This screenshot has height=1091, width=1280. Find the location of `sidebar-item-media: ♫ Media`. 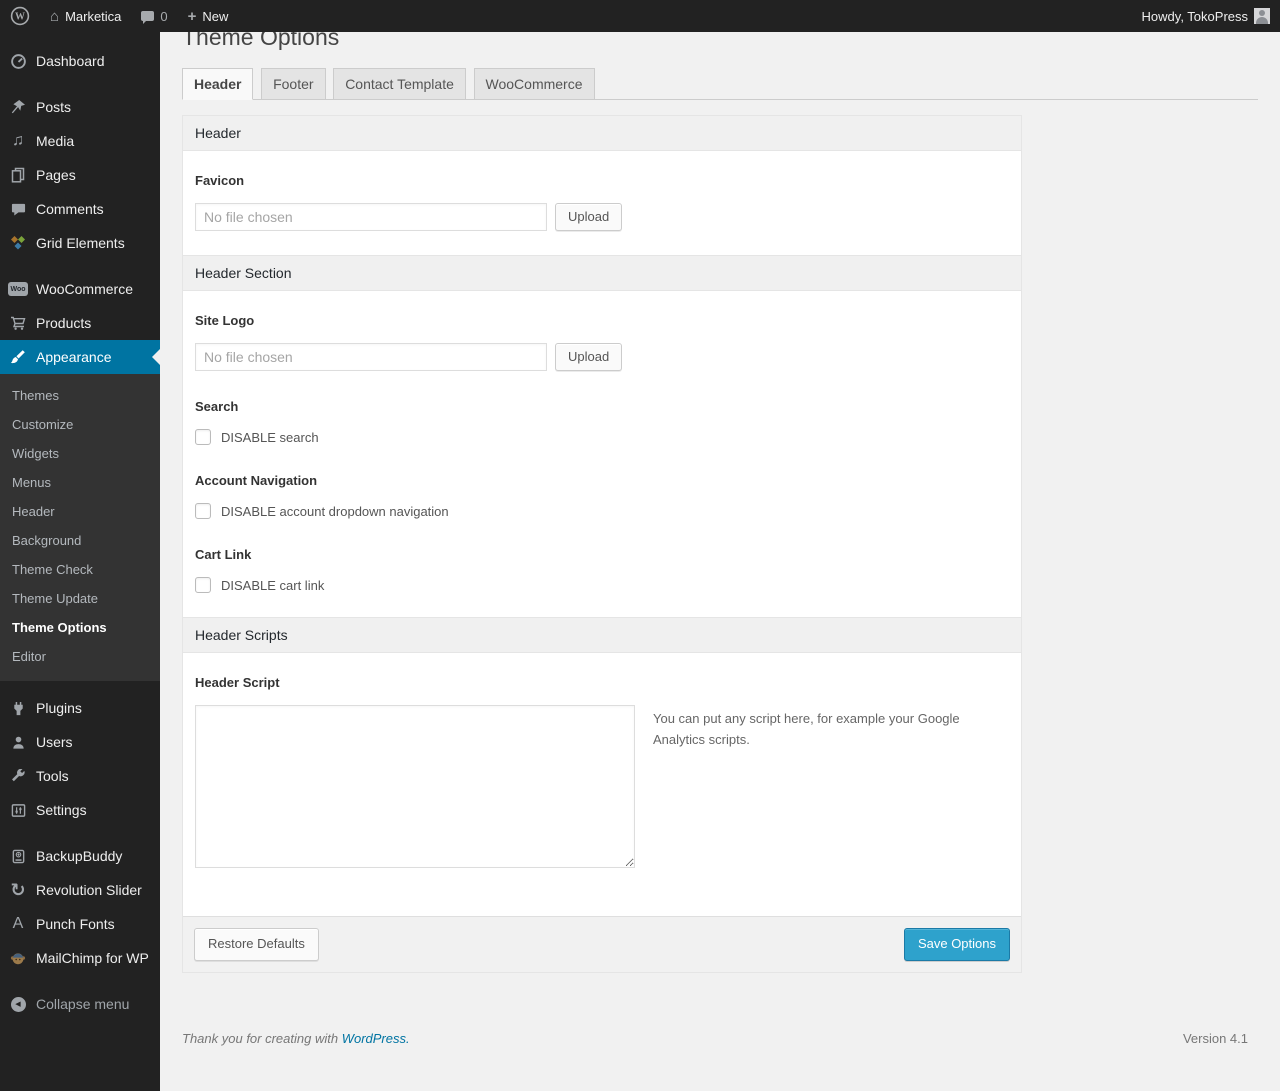

sidebar-item-media: ♫ Media is located at coordinates (80, 141).